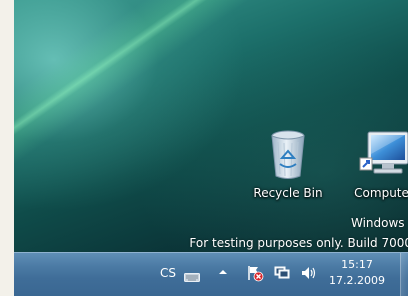 Image resolution: width=408 pixels, height=296 pixels. I want to click on action-center-flag-icon, so click(255, 275).